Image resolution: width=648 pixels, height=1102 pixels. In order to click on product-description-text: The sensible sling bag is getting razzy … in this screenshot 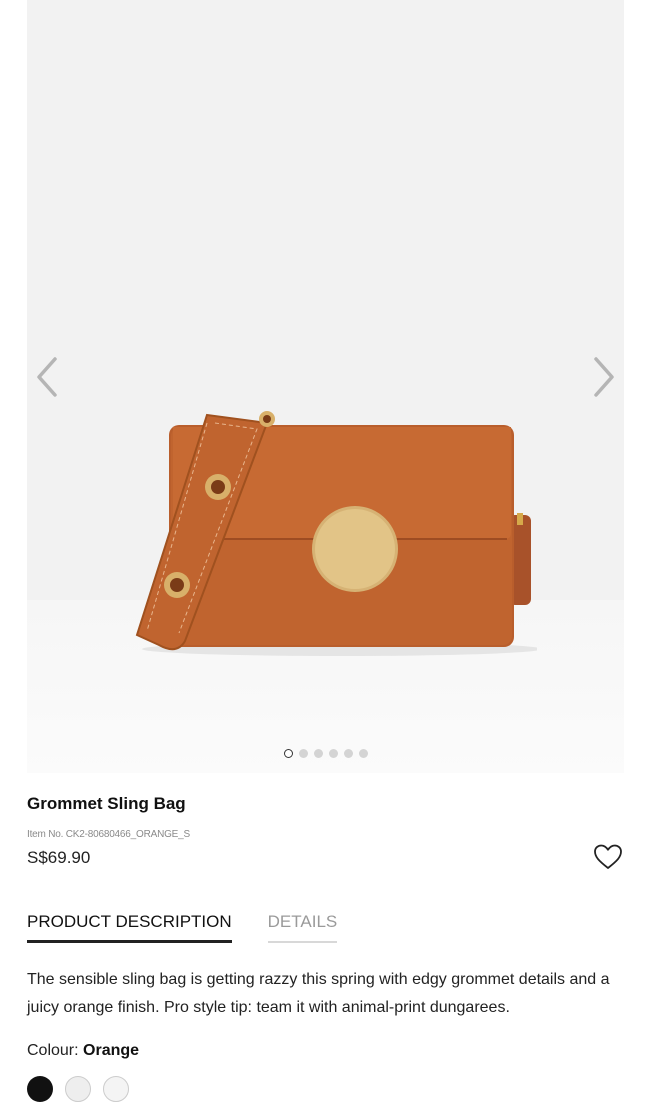, I will do `click(318, 993)`.